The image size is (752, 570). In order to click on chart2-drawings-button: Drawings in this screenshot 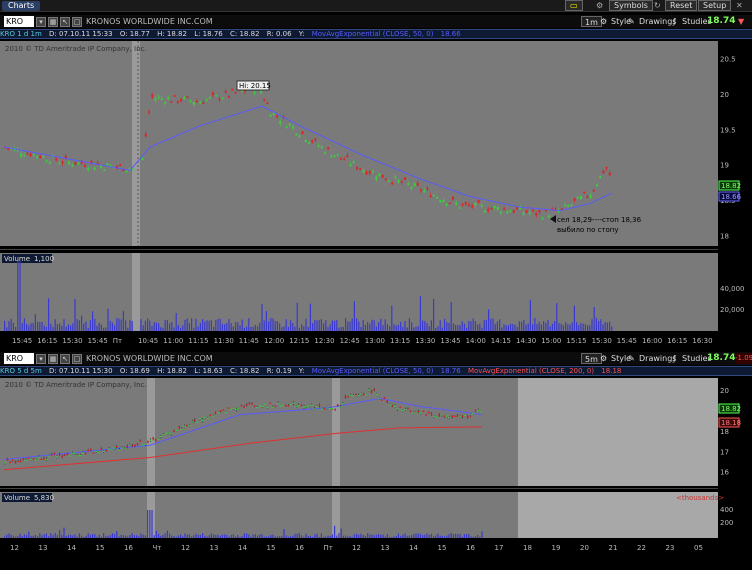, I will do `click(657, 358)`.